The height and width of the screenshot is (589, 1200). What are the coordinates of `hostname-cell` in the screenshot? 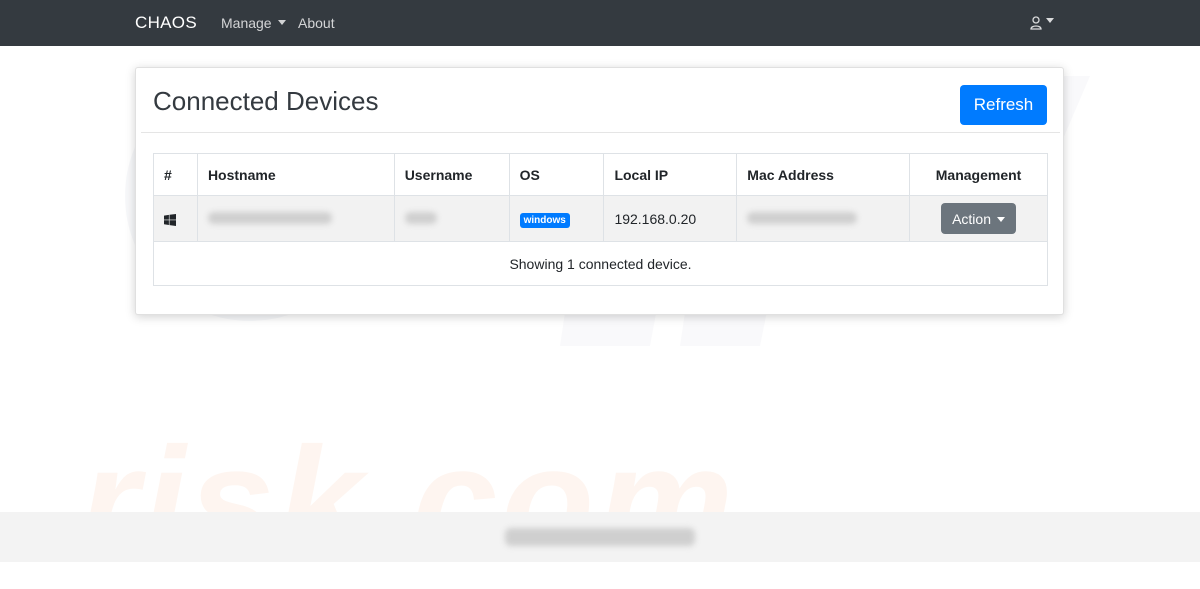 It's located at (295, 218).